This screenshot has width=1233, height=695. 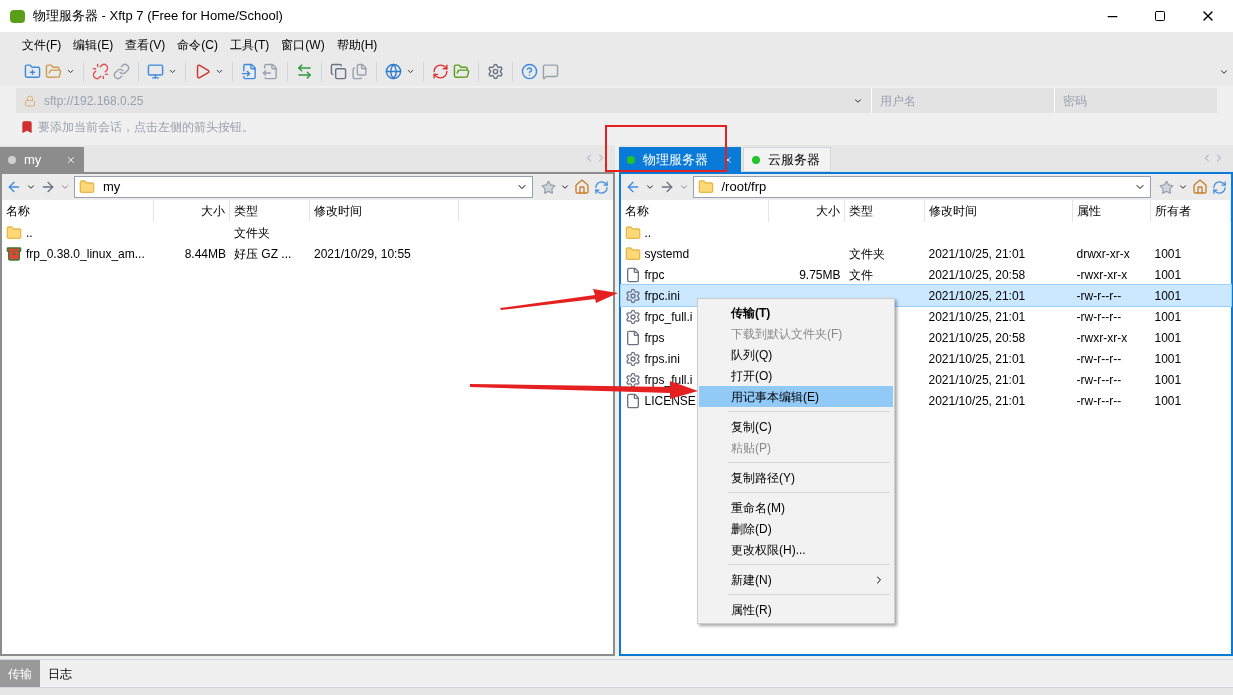 What do you see at coordinates (250, 44) in the screenshot?
I see `menu-bar-item: 工具(T)` at bounding box center [250, 44].